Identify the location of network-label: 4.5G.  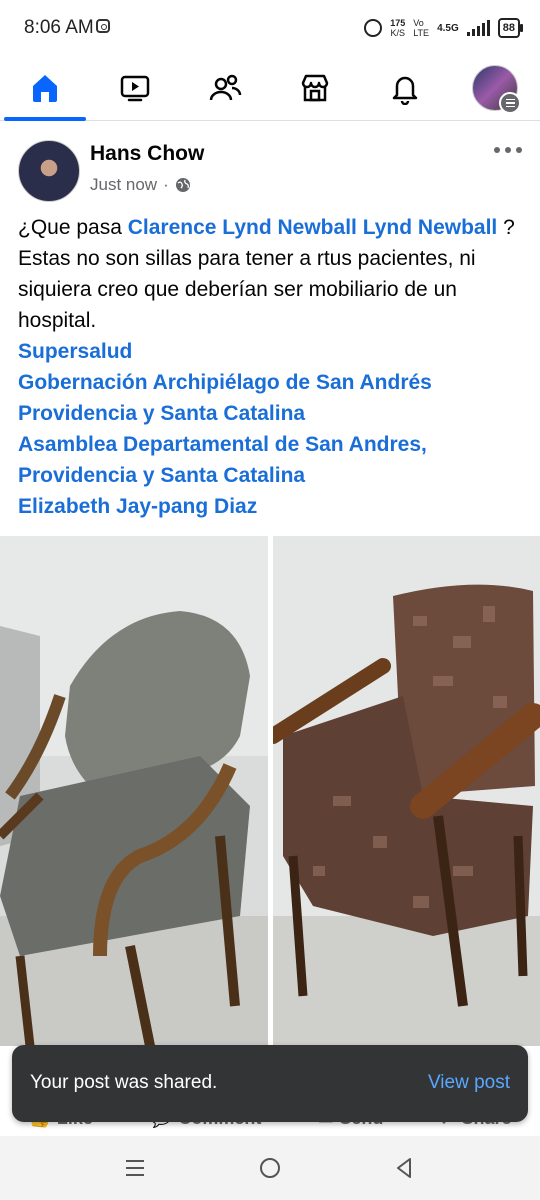
(448, 28).